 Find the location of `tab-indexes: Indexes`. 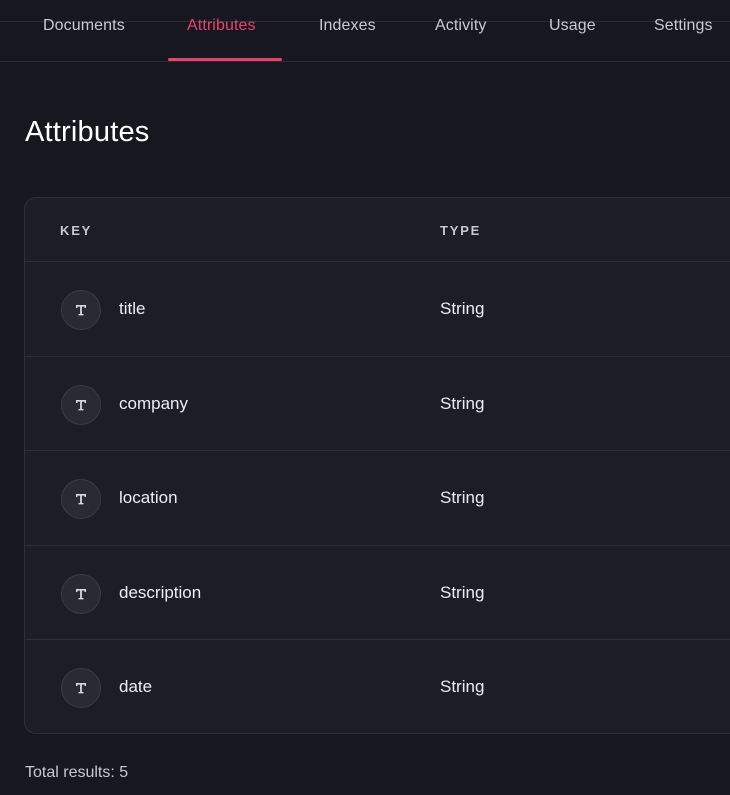

tab-indexes: Indexes is located at coordinates (347, 26).